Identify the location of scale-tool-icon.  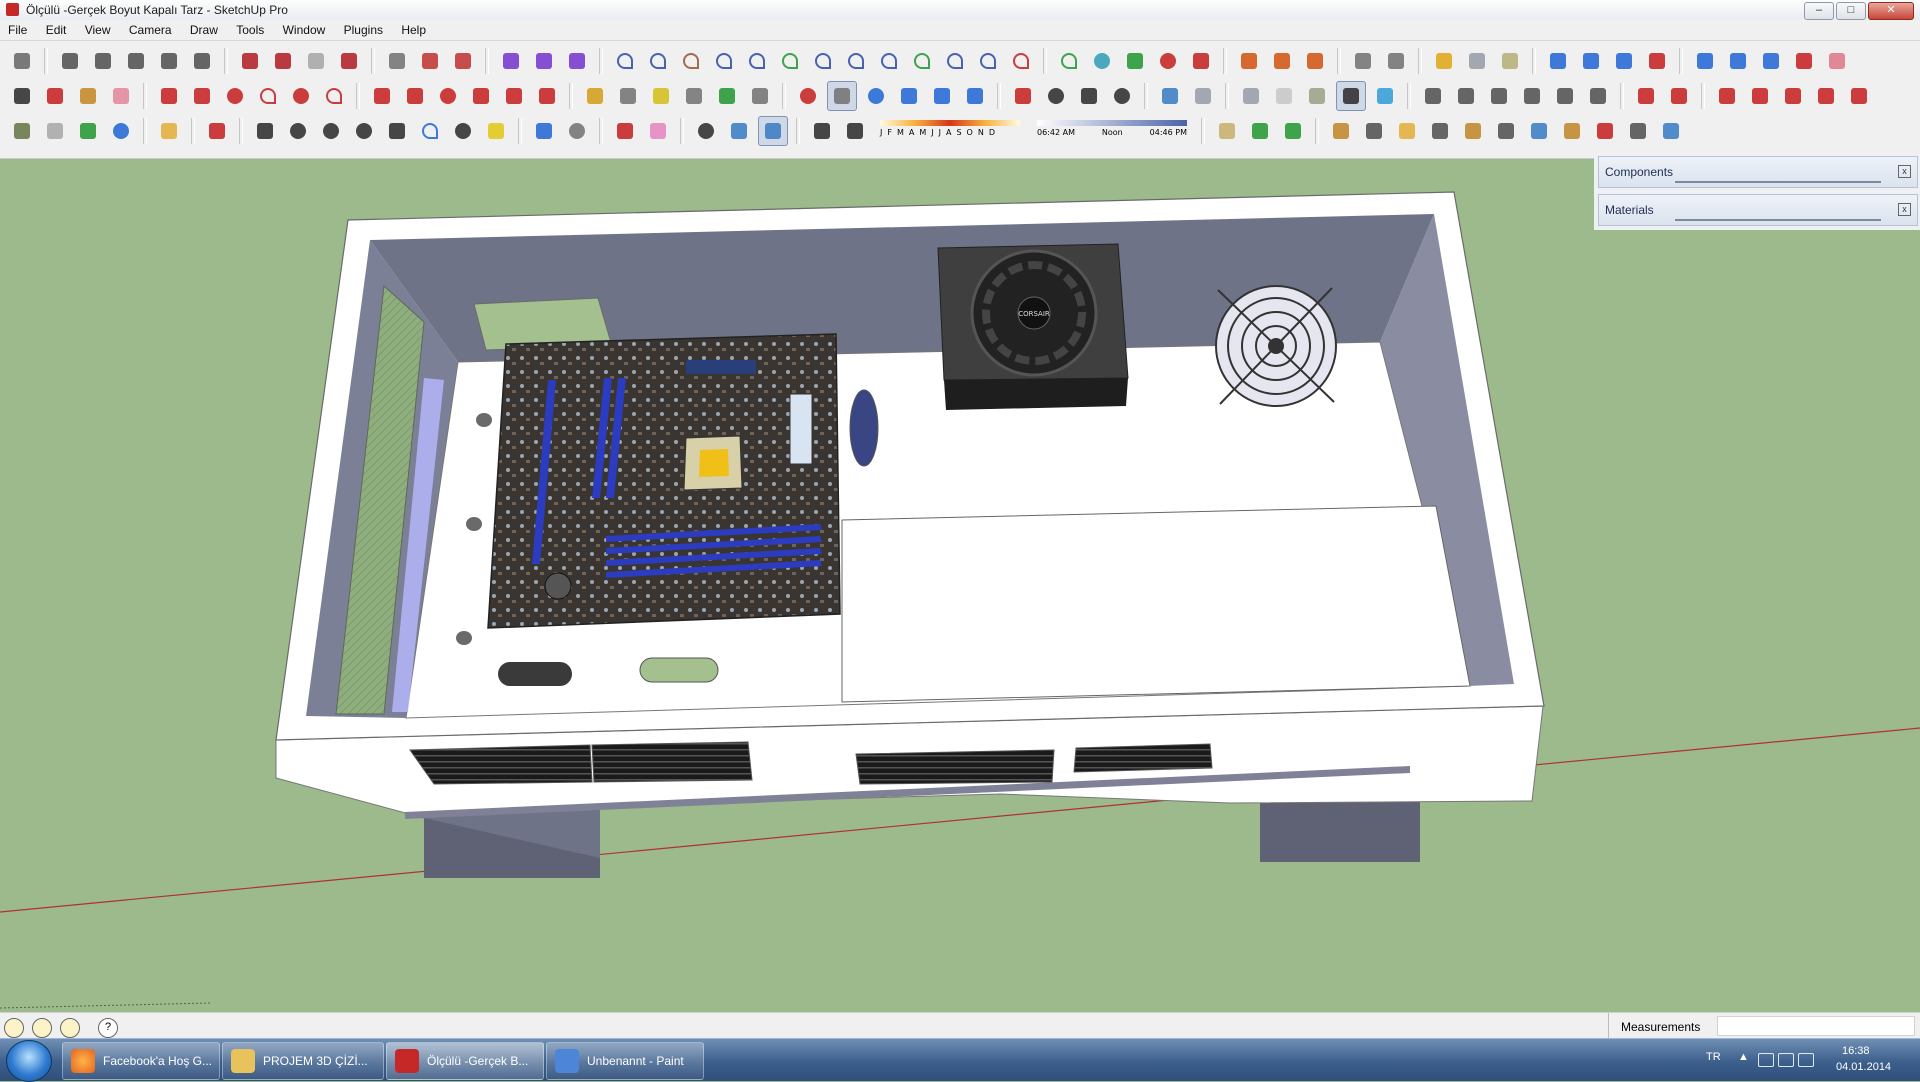
(514, 96).